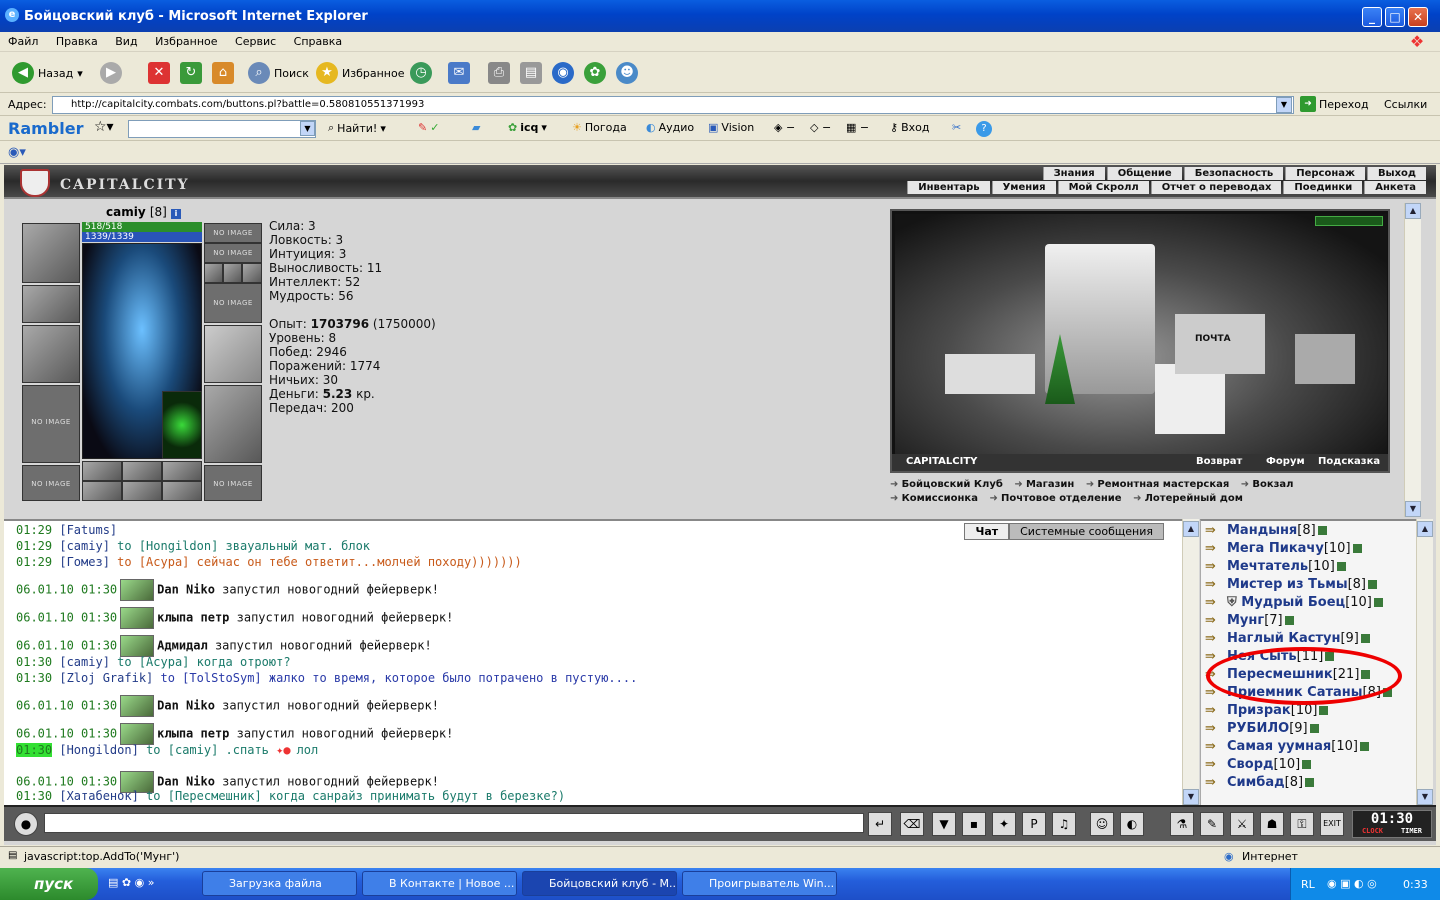 The image size is (1440, 900). I want to click on mail-button: ✉, so click(459, 73).